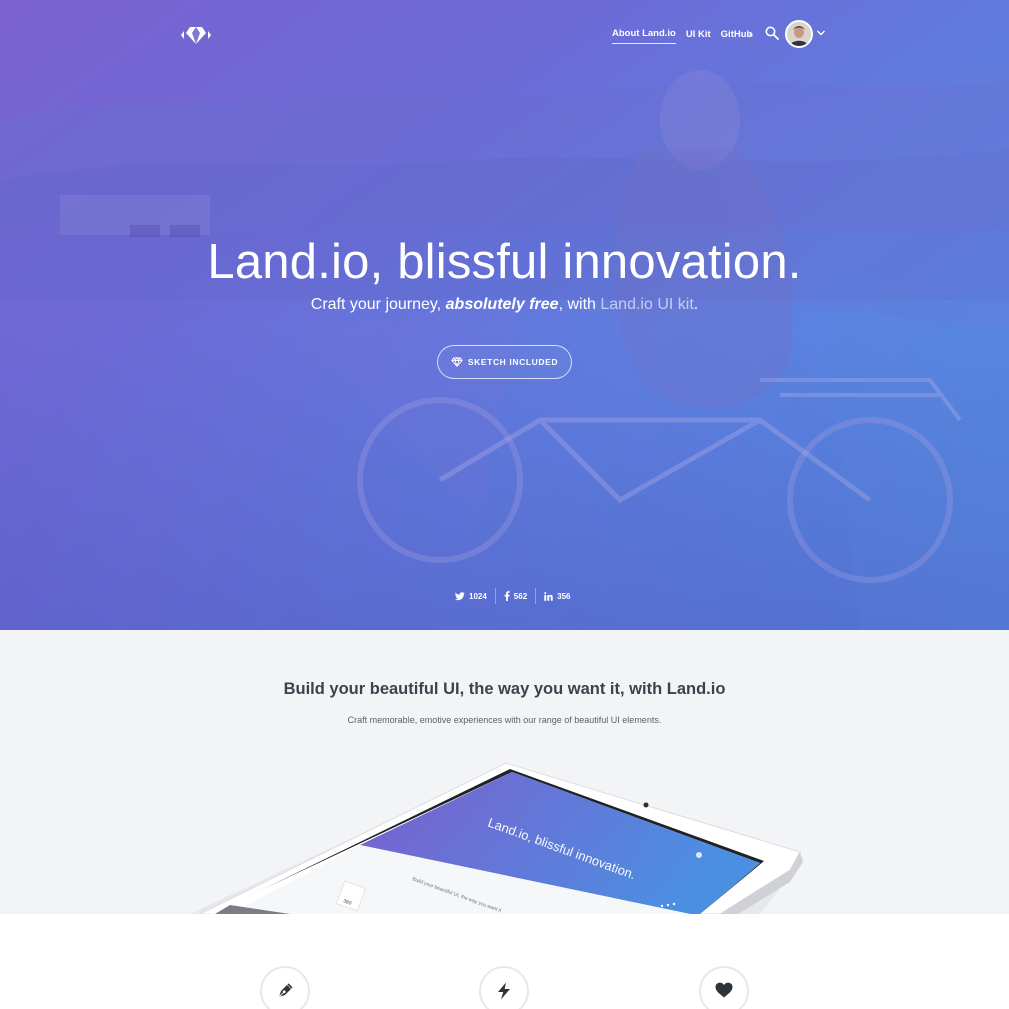  I want to click on chevron-down-icon, so click(821, 33).